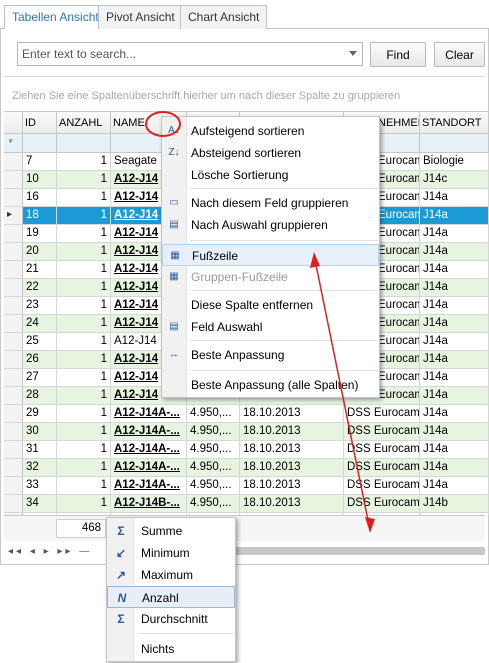  I want to click on menu-item-beste-anpassung: ↔ Beste Anpassung, so click(270, 355).